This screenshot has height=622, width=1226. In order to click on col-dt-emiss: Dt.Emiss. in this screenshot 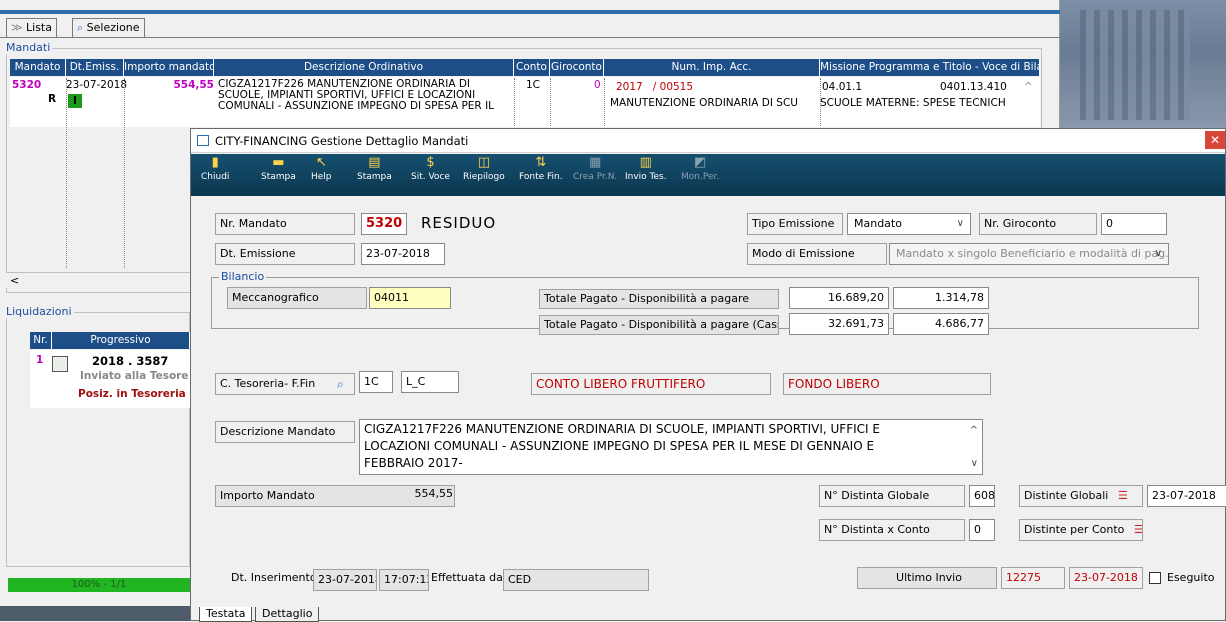, I will do `click(95, 67)`.